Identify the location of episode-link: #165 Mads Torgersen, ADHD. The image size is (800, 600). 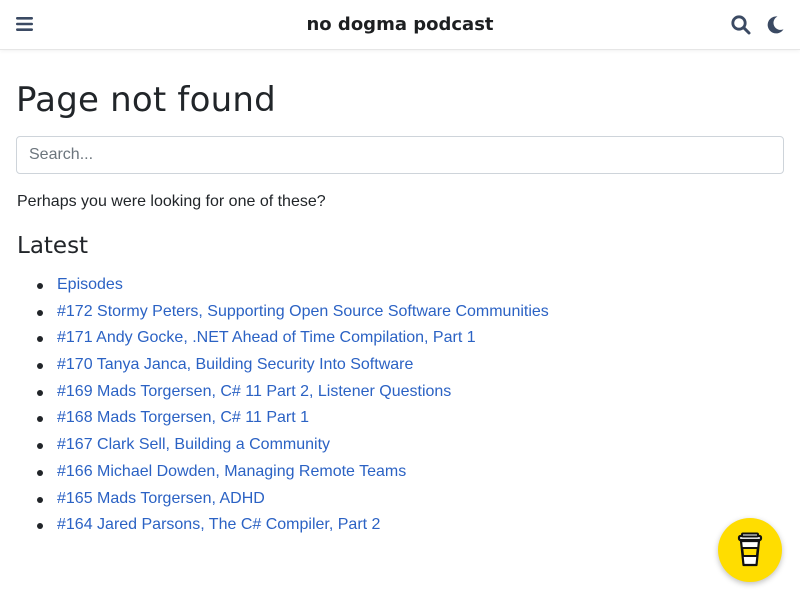
(161, 498).